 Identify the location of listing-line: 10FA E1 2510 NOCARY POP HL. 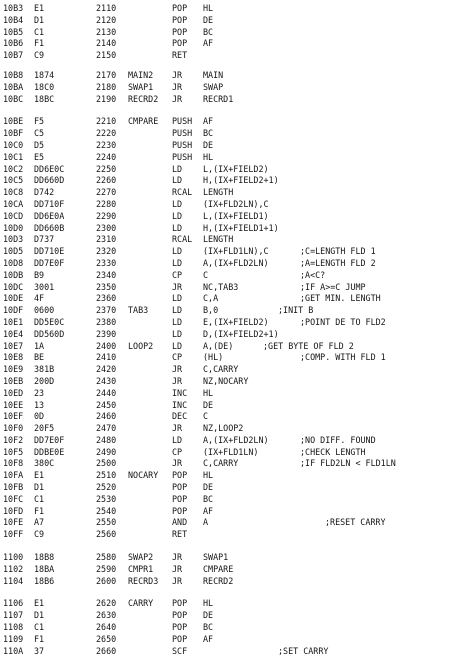
(231, 476).